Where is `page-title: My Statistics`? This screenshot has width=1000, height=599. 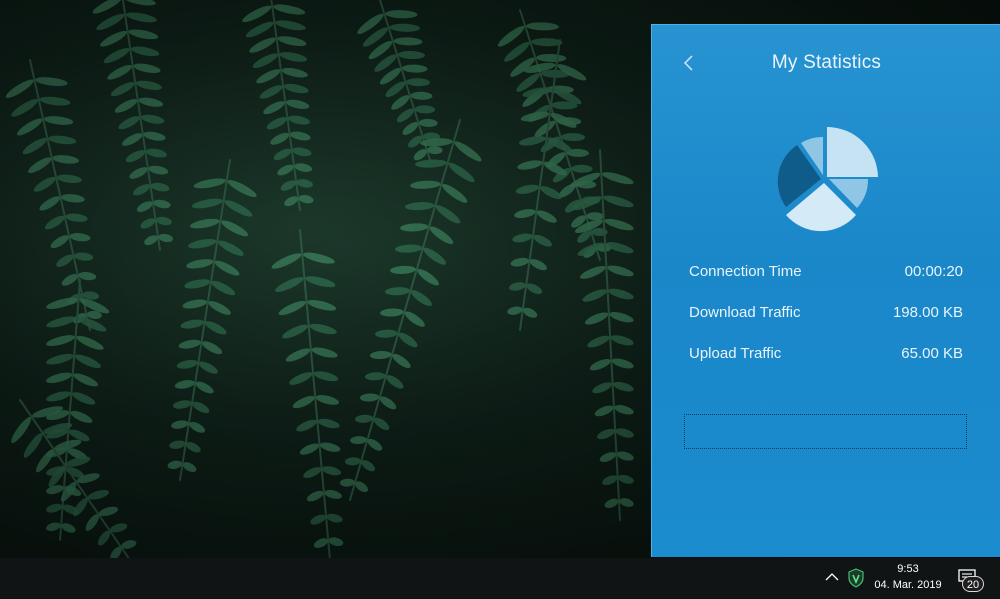
page-title: My Statistics is located at coordinates (826, 62).